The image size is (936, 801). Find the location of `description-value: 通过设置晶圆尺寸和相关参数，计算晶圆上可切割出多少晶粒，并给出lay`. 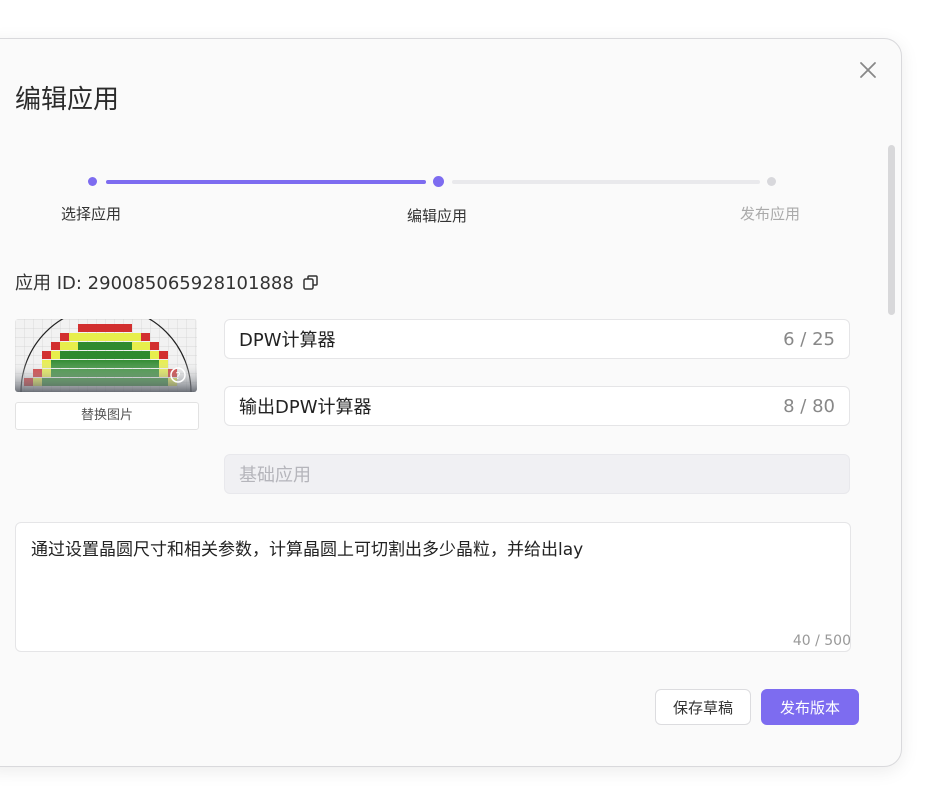

description-value: 通过设置晶圆尺寸和相关参数，计算晶圆上可切割出多少晶粒，并给出lay is located at coordinates (307, 550).